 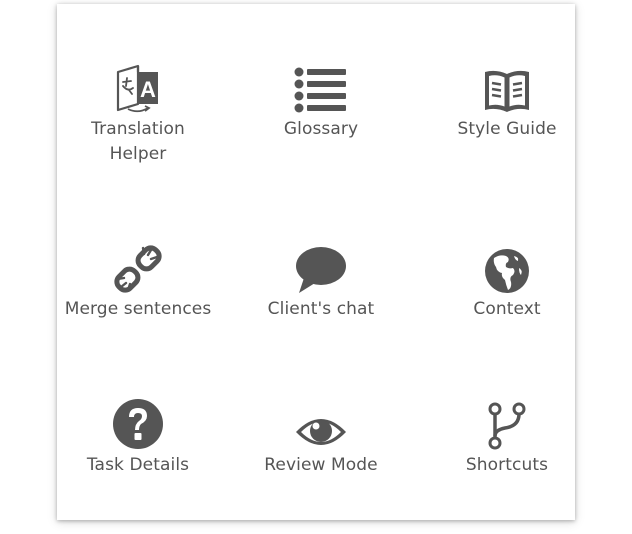 I want to click on menu-item-label: Translation Helper, so click(x=138, y=141).